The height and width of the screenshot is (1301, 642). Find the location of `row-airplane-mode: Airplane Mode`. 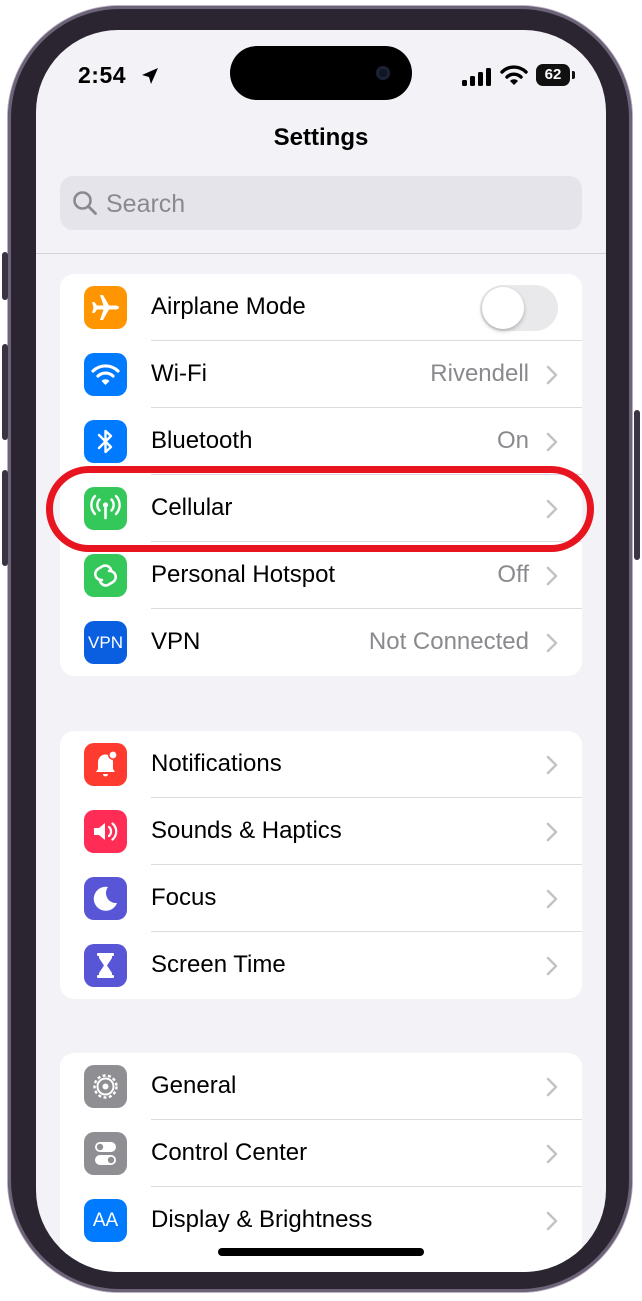

row-airplane-mode: Airplane Mode is located at coordinates (321, 307).